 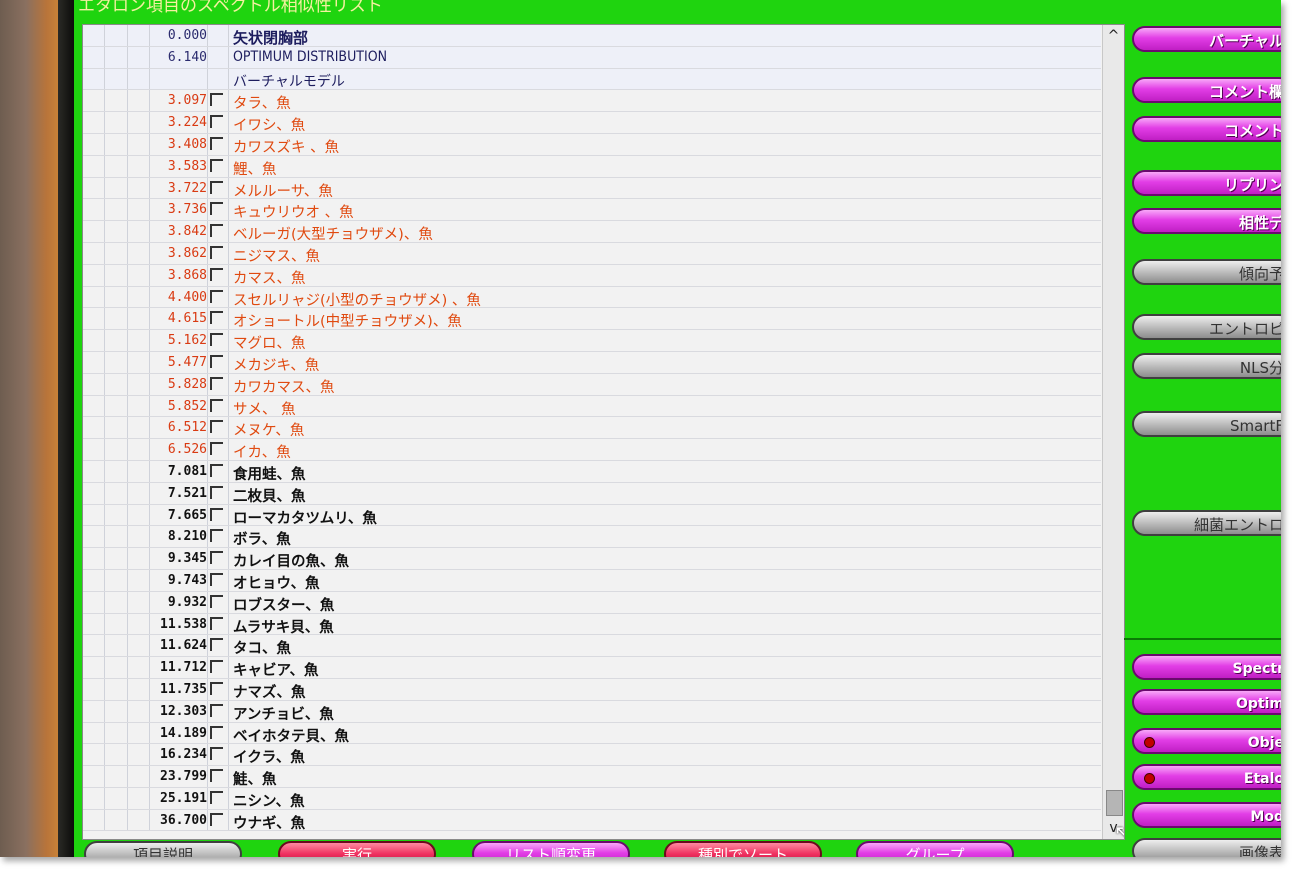 I want to click on list-item: 7.521 二枚貝、魚, so click(x=592, y=493).